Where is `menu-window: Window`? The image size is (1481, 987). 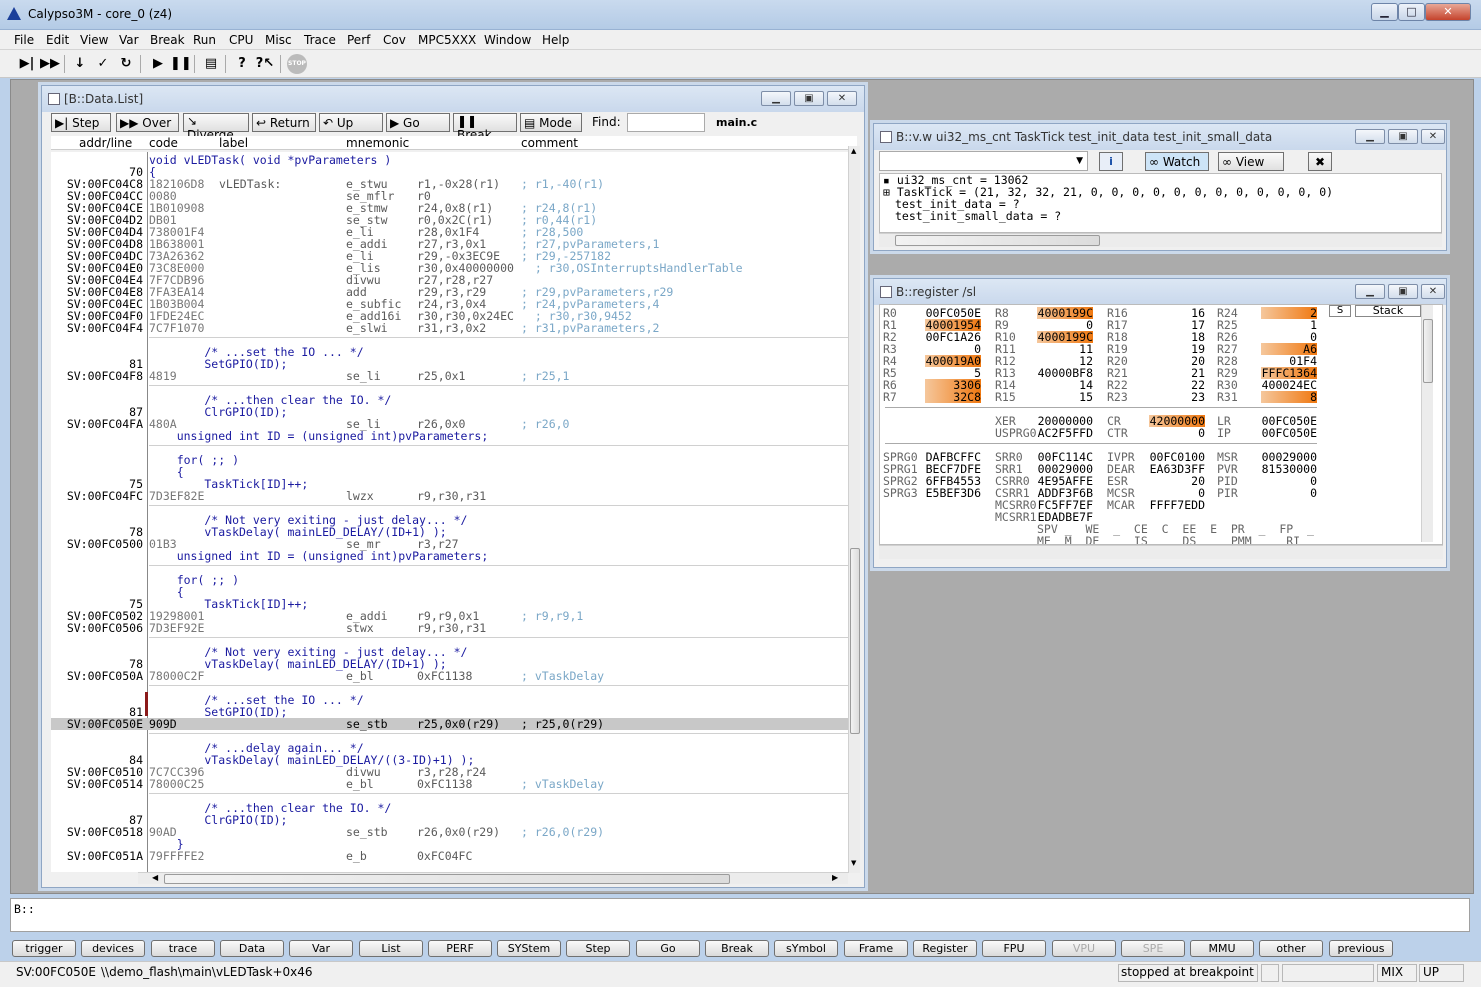
menu-window: Window is located at coordinates (507, 40).